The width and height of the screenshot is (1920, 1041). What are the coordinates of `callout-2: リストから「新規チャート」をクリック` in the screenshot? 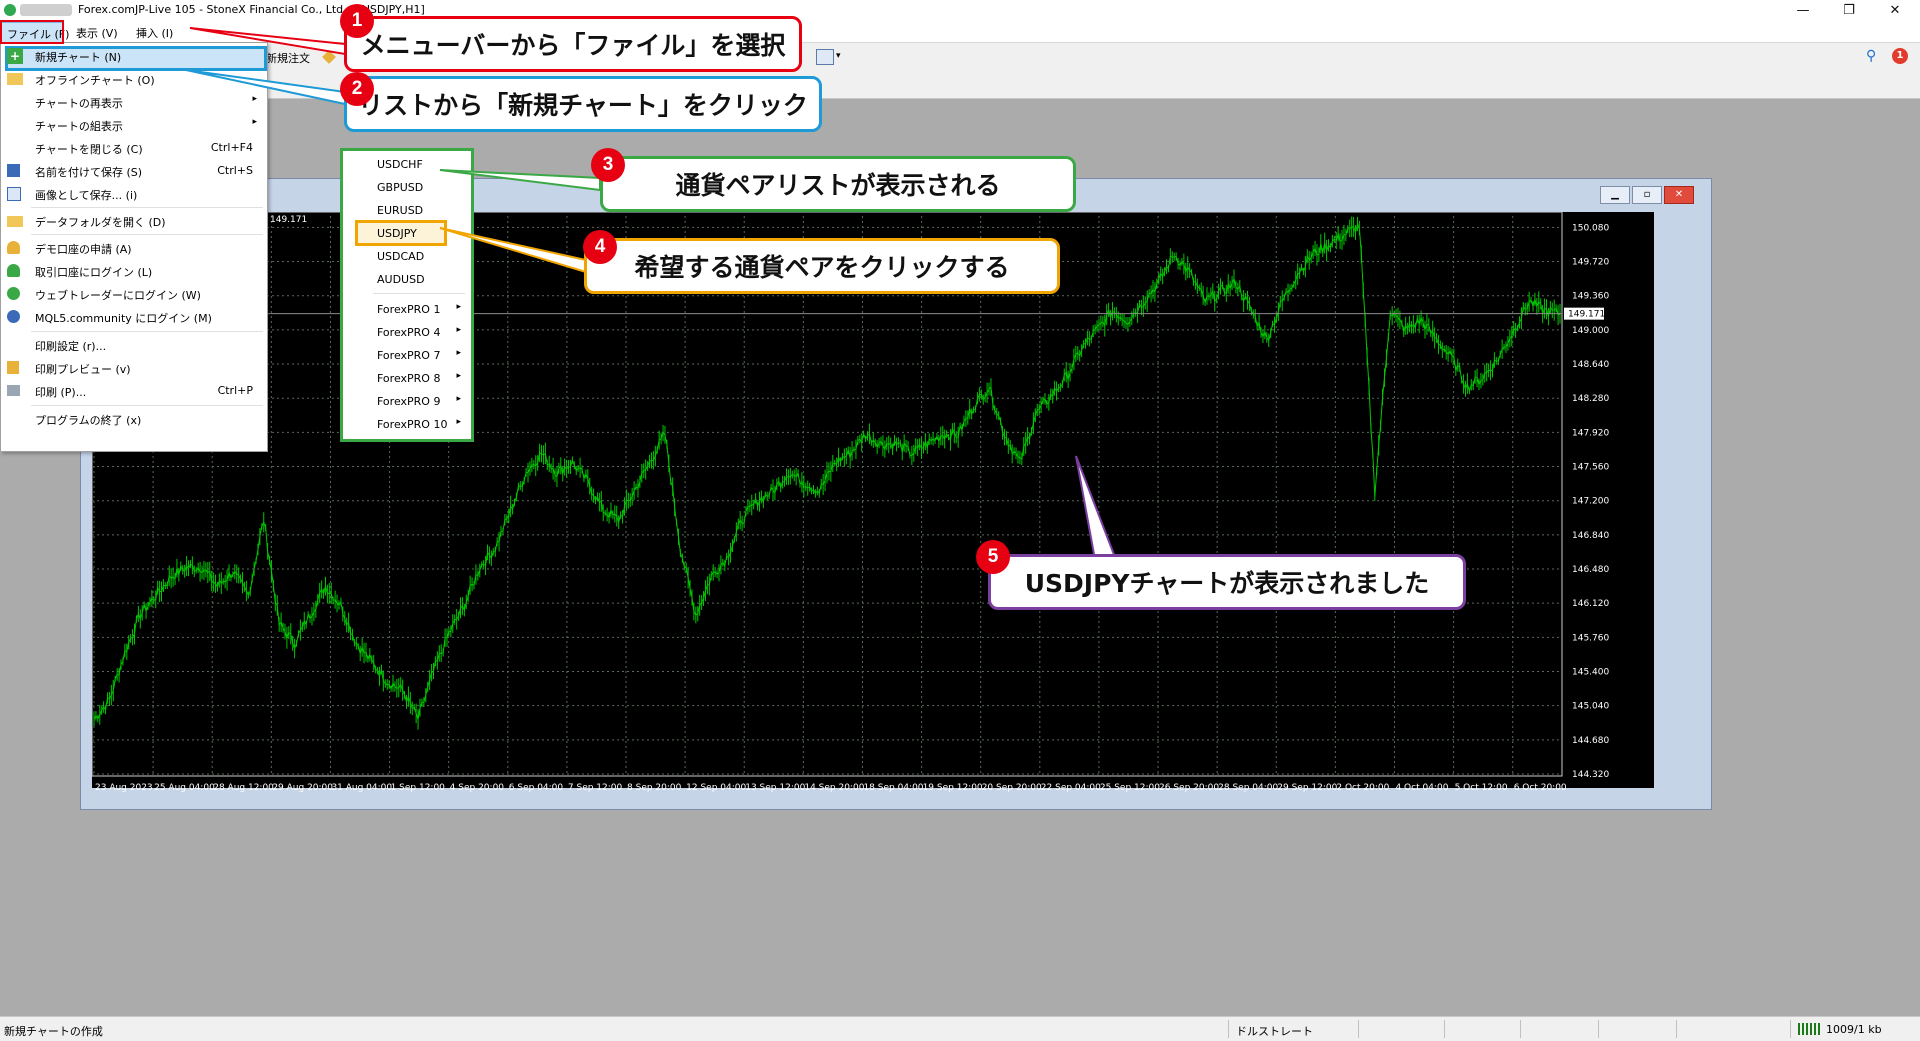 It's located at (583, 104).